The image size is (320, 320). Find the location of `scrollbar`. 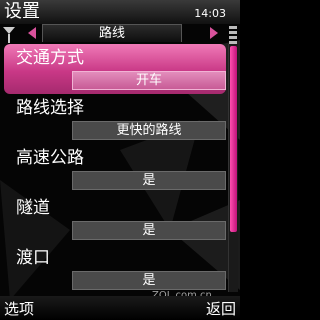

scrollbar is located at coordinates (233, 168).